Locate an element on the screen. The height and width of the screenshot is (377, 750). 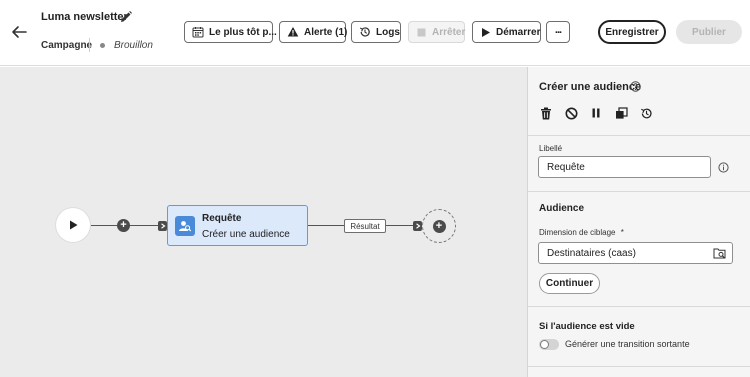
node-subtitle: Créer une audience is located at coordinates (246, 234).